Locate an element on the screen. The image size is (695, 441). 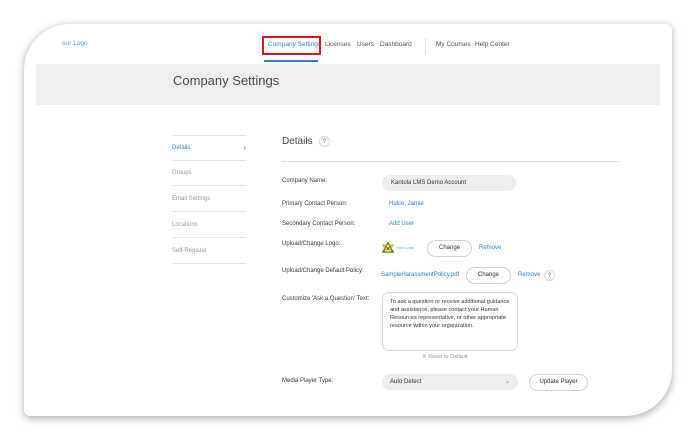
annotation-highlight-box is located at coordinates (291, 45).